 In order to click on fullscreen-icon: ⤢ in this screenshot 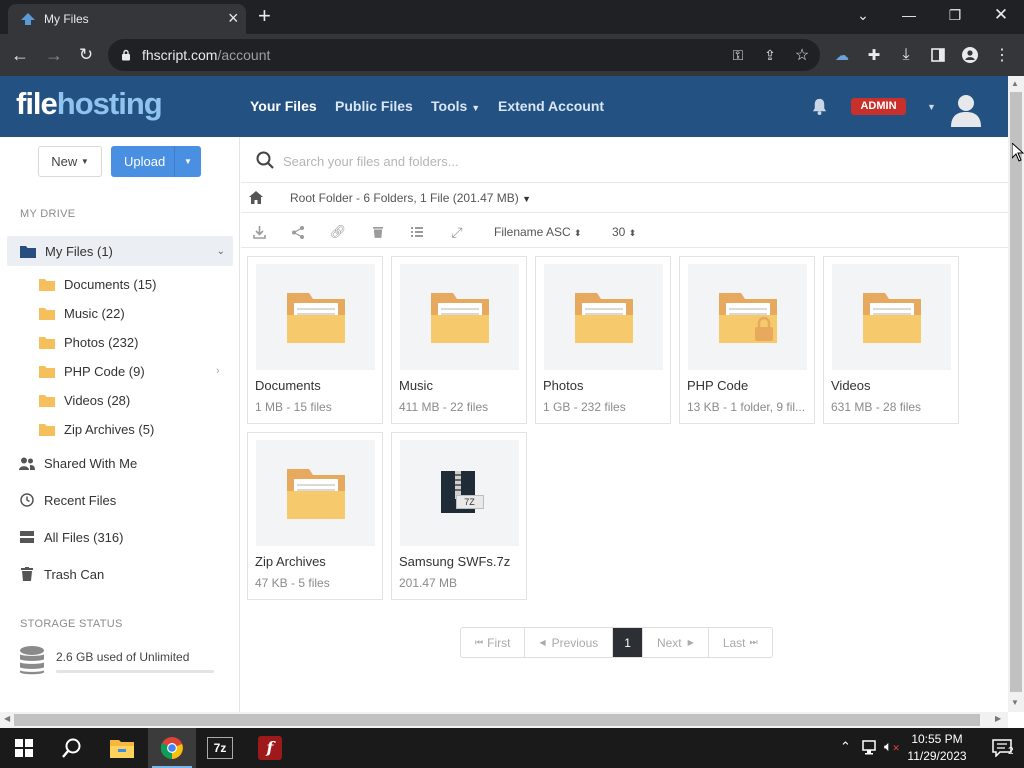, I will do `click(457, 232)`.